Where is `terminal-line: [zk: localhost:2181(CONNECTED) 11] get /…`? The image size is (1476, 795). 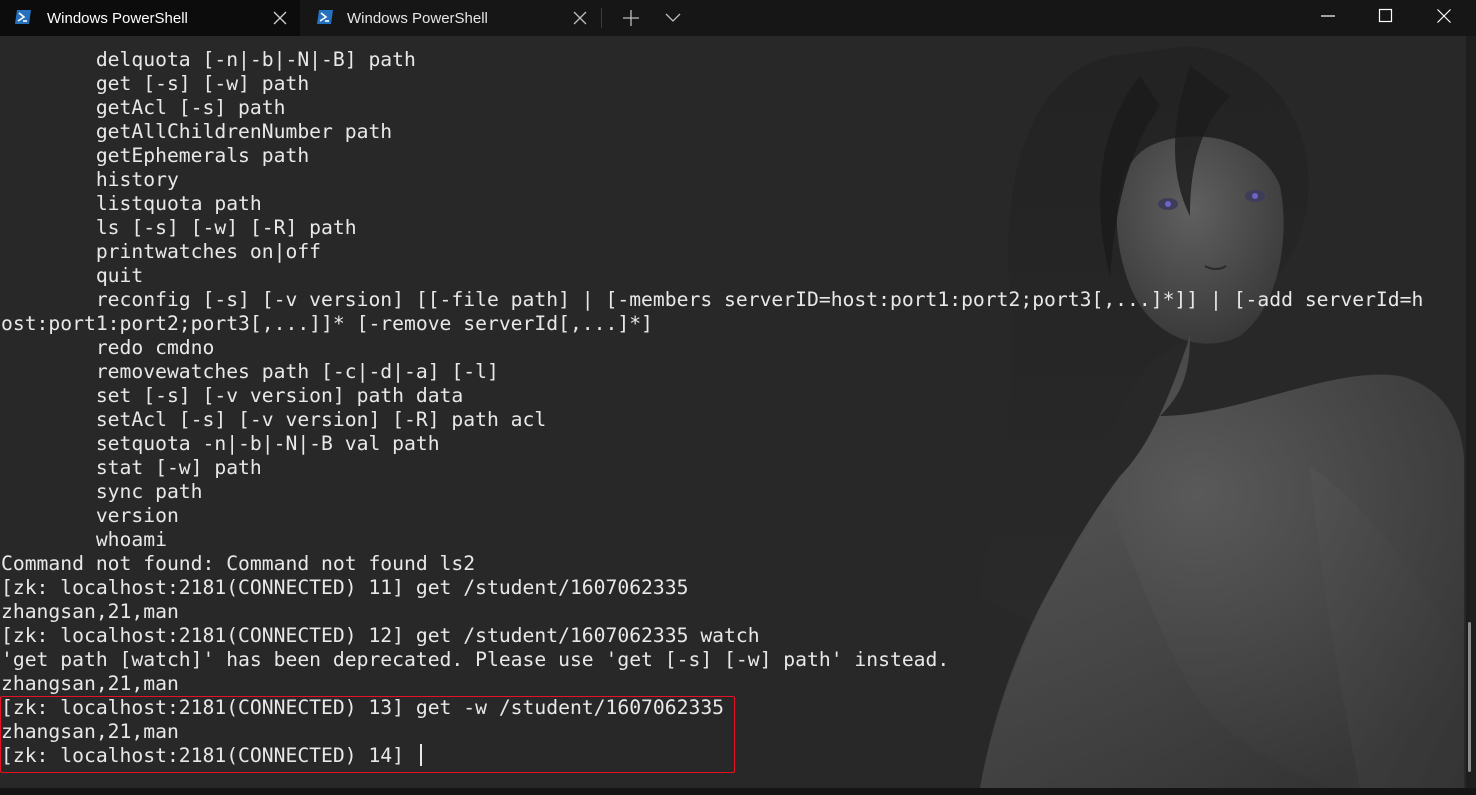
terminal-line: [zk: localhost:2181(CONNECTED) 11] get /… is located at coordinates (345, 587).